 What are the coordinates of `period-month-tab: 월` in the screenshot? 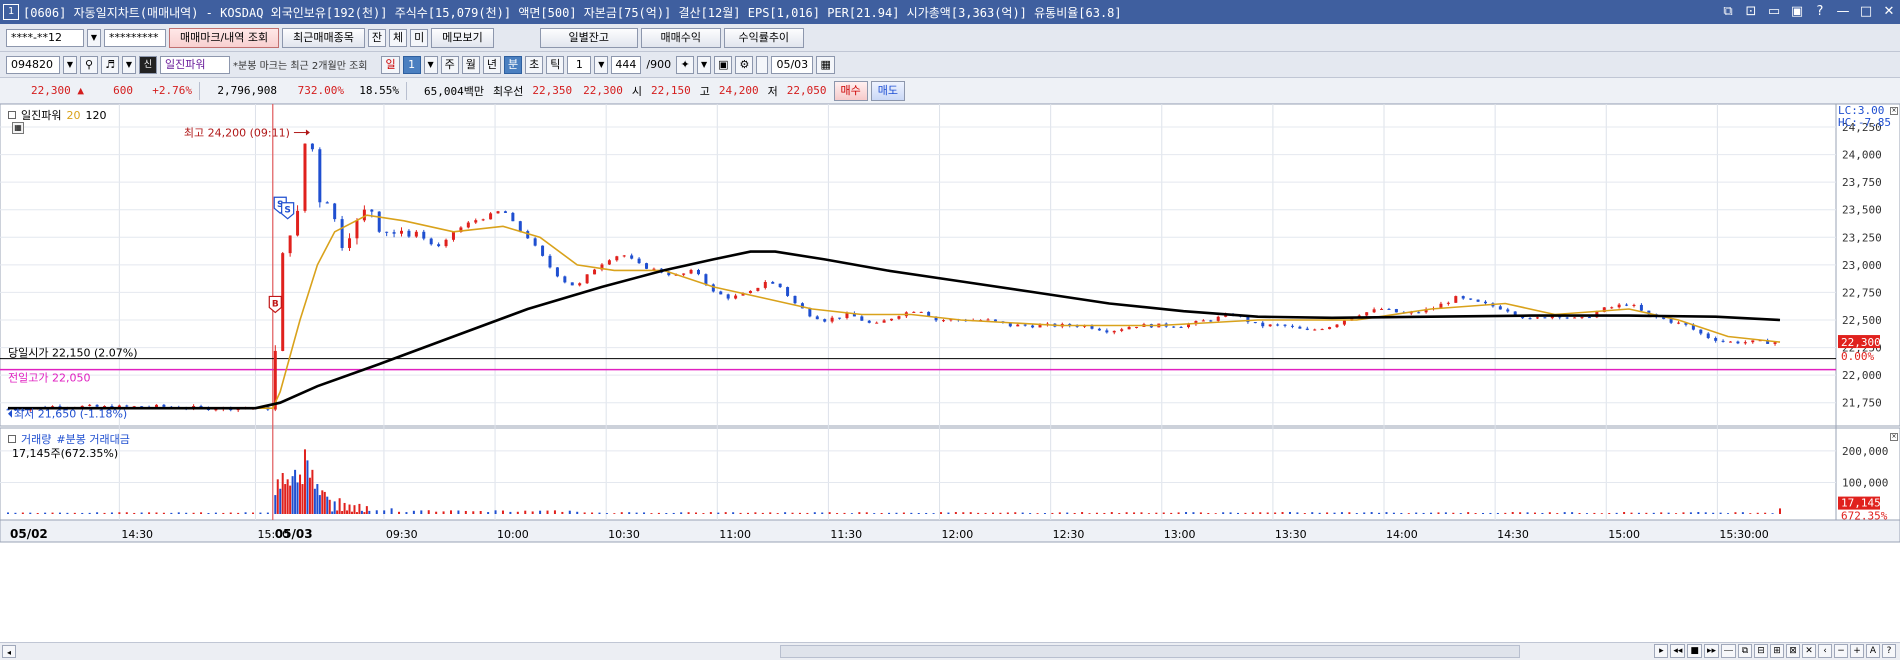 It's located at (470, 64).